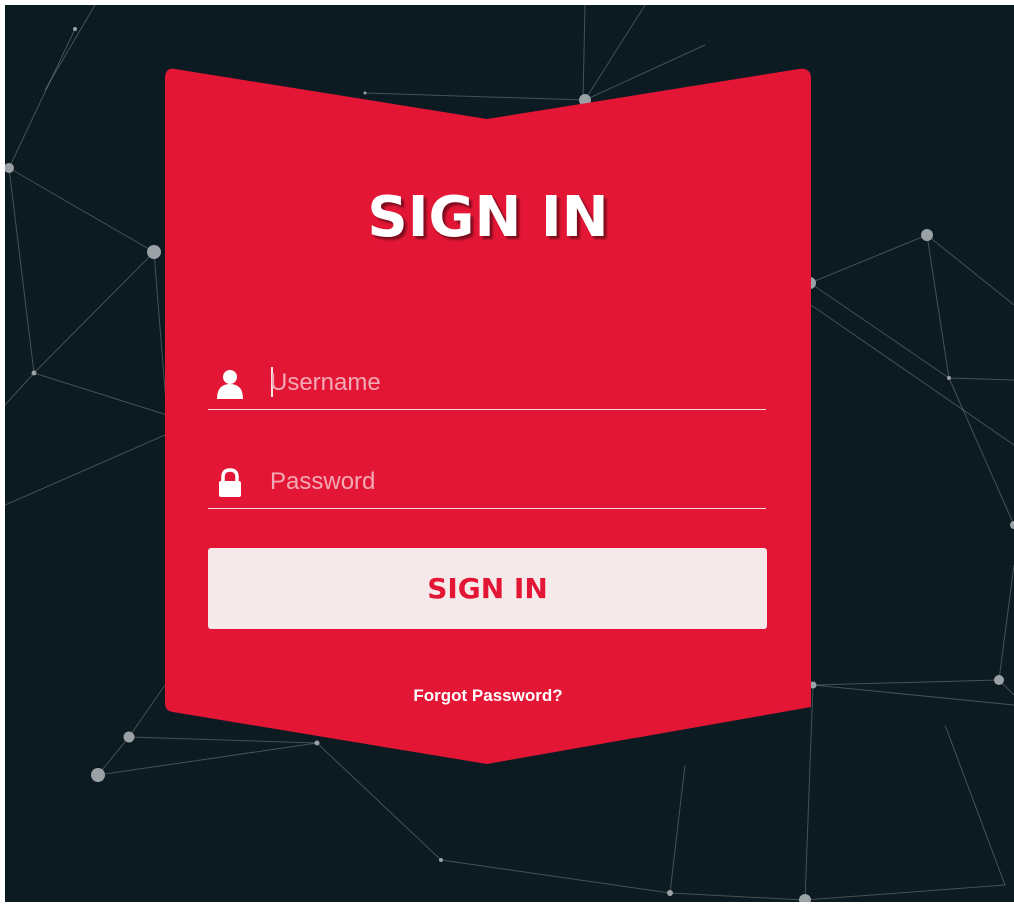  Describe the element at coordinates (488, 217) in the screenshot. I see `page-title: SIGN IN` at that location.